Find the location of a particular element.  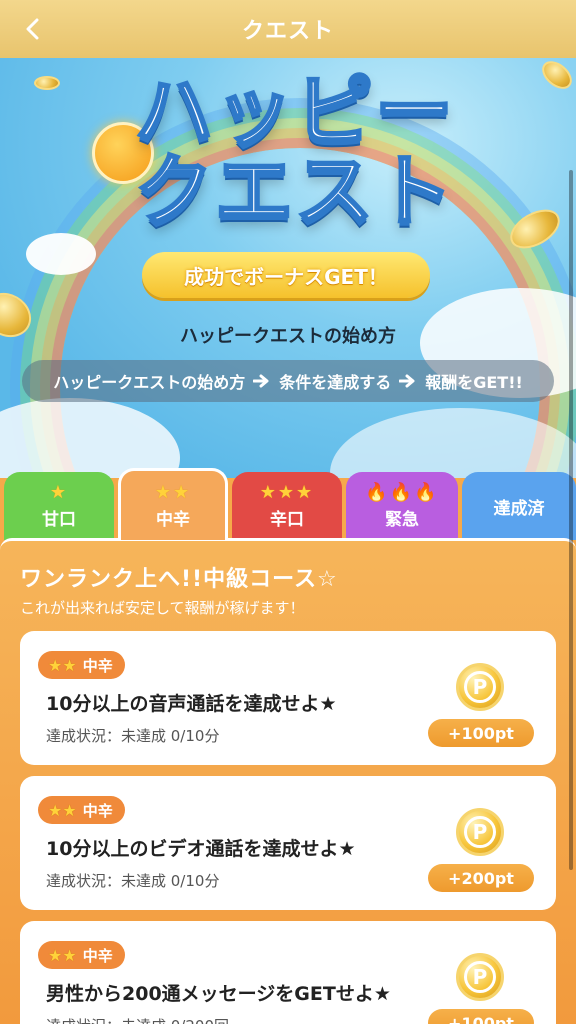

tab-label: 緊急 is located at coordinates (402, 520).